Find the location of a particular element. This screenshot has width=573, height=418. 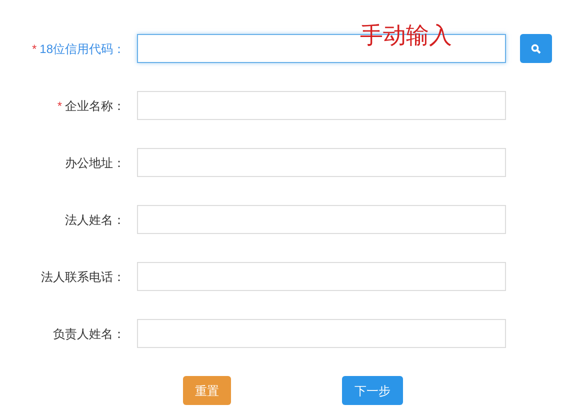

reset-button: 重置 is located at coordinates (207, 390).